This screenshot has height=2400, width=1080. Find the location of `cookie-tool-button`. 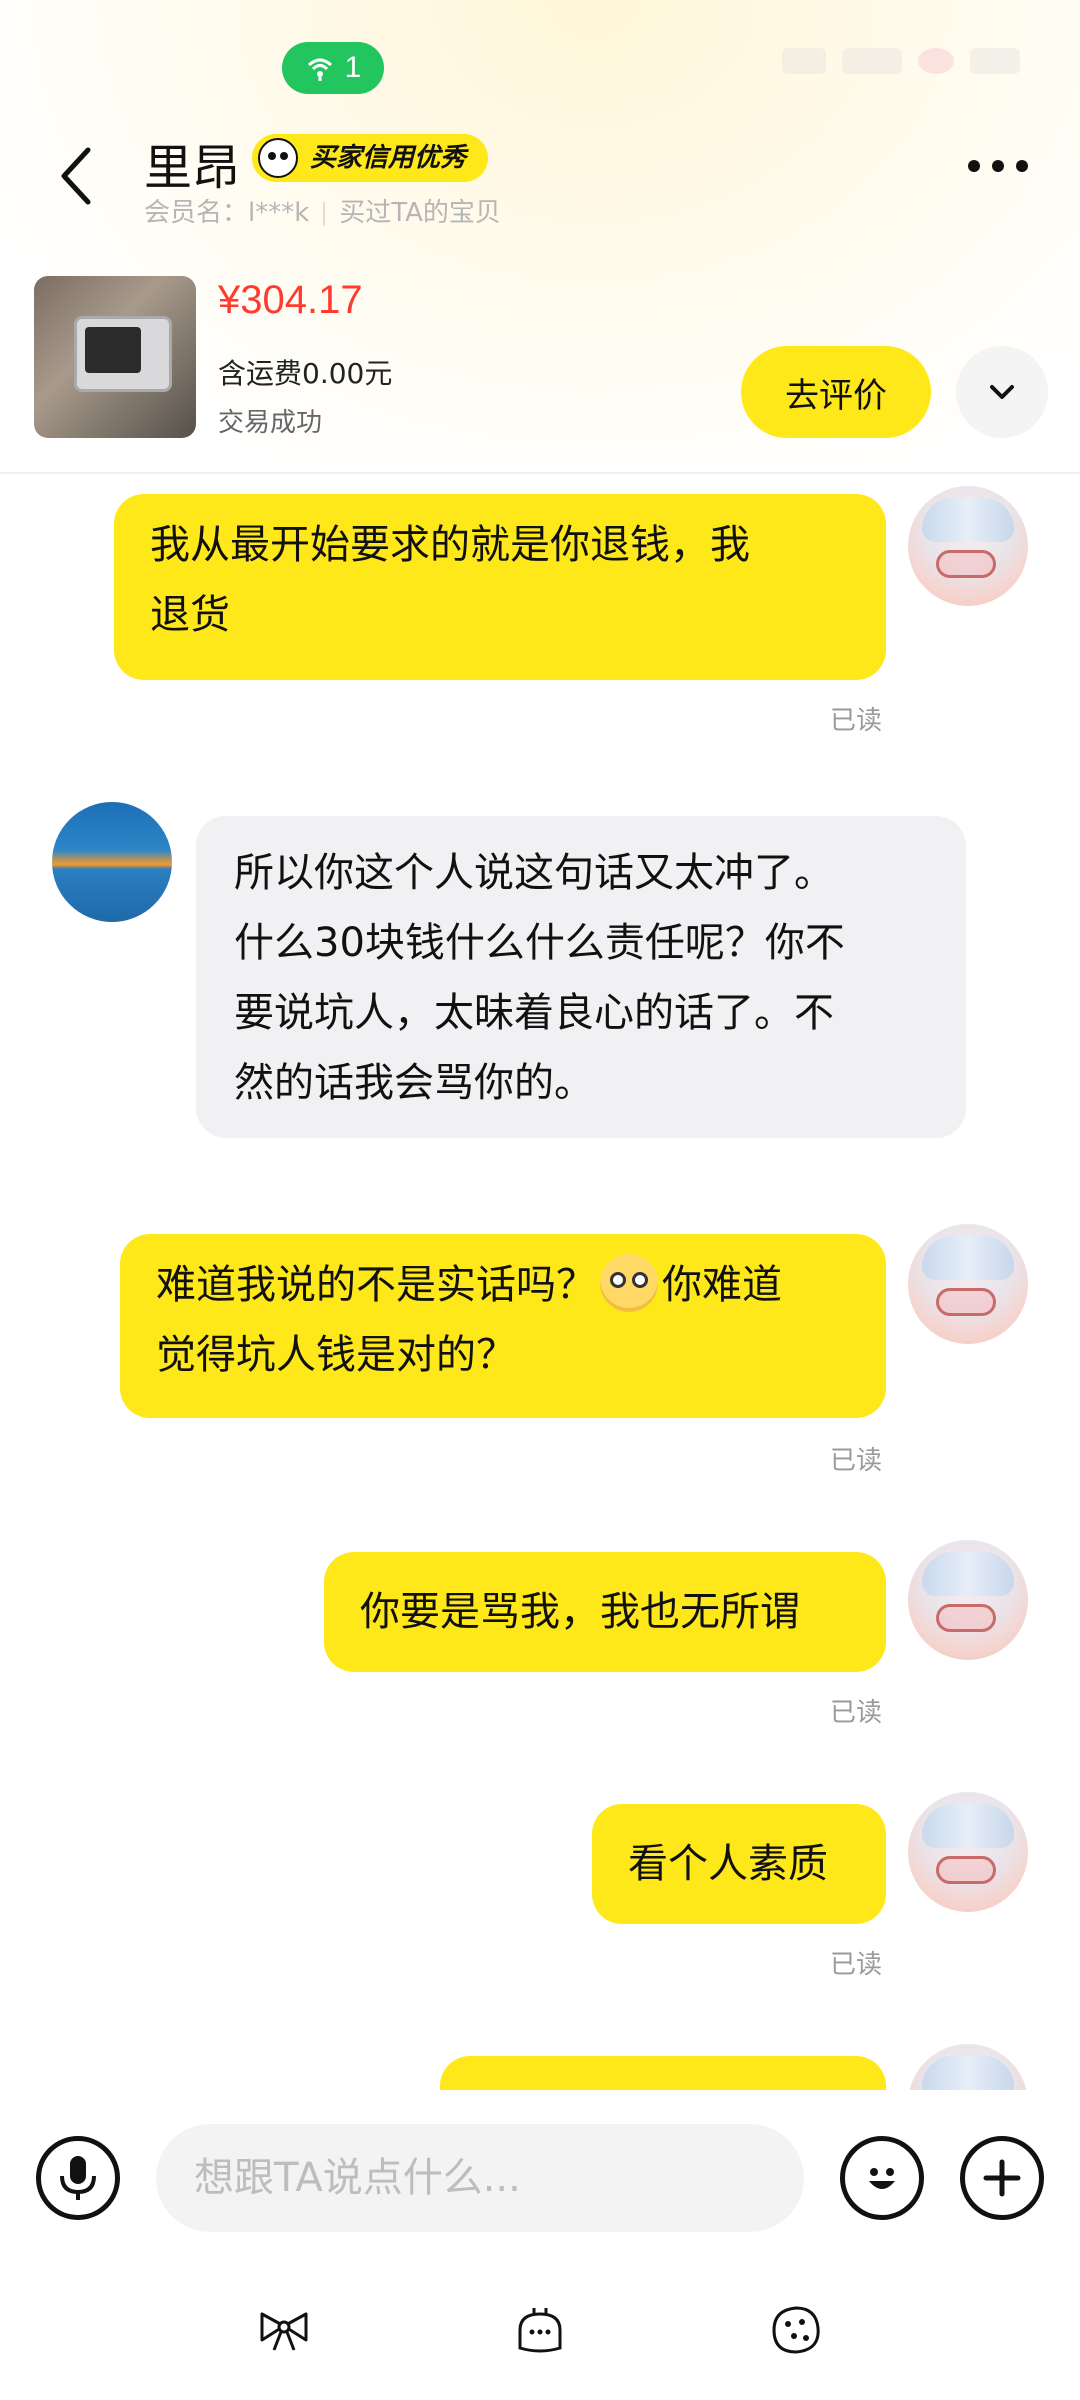

cookie-tool-button is located at coordinates (796, 2330).